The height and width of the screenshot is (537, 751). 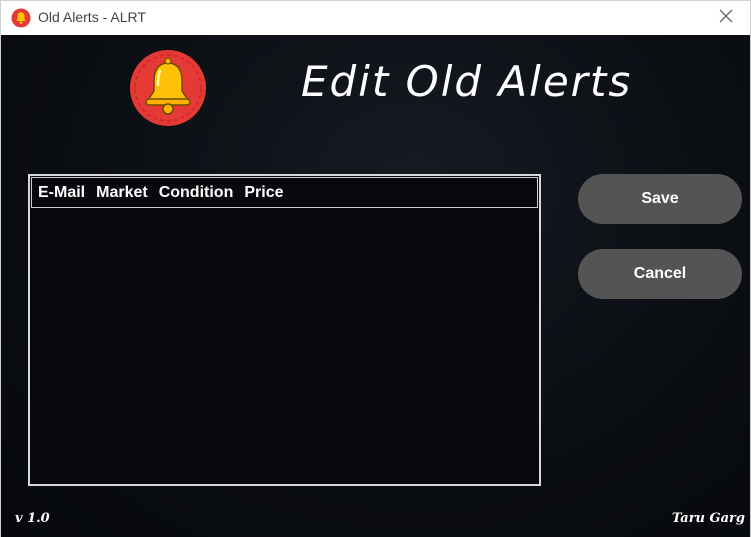 I want to click on title-bar: Old Alerts - ALRT, so click(x=375, y=18).